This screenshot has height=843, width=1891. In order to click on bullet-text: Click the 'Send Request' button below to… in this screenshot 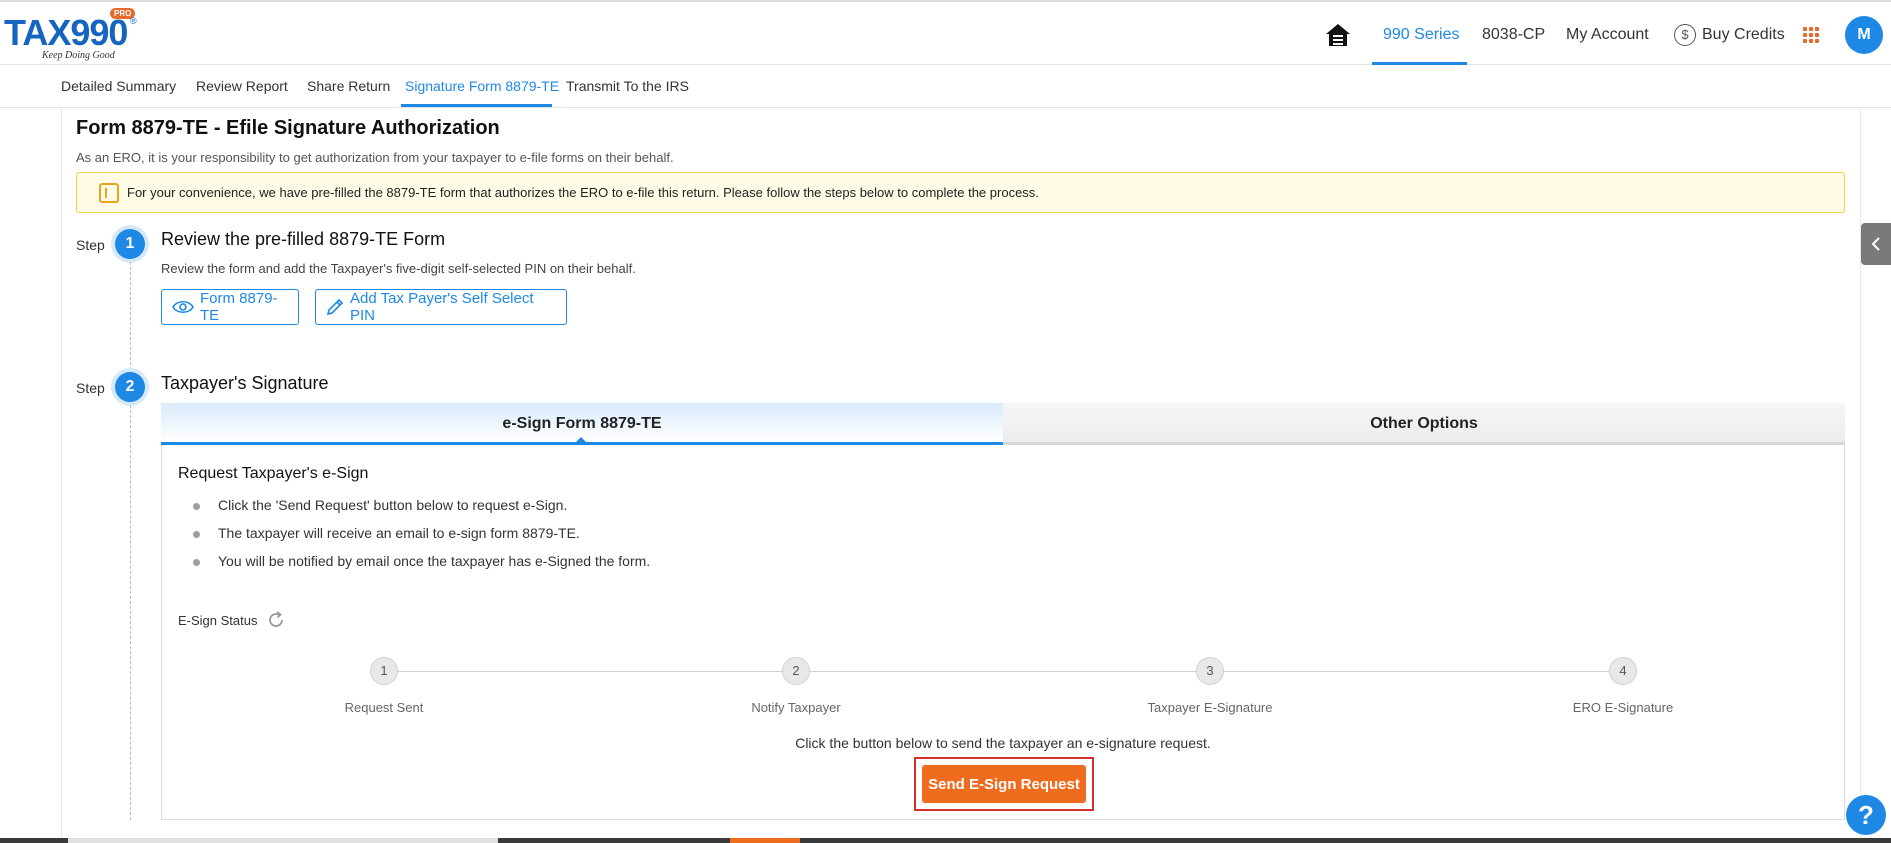, I will do `click(393, 505)`.